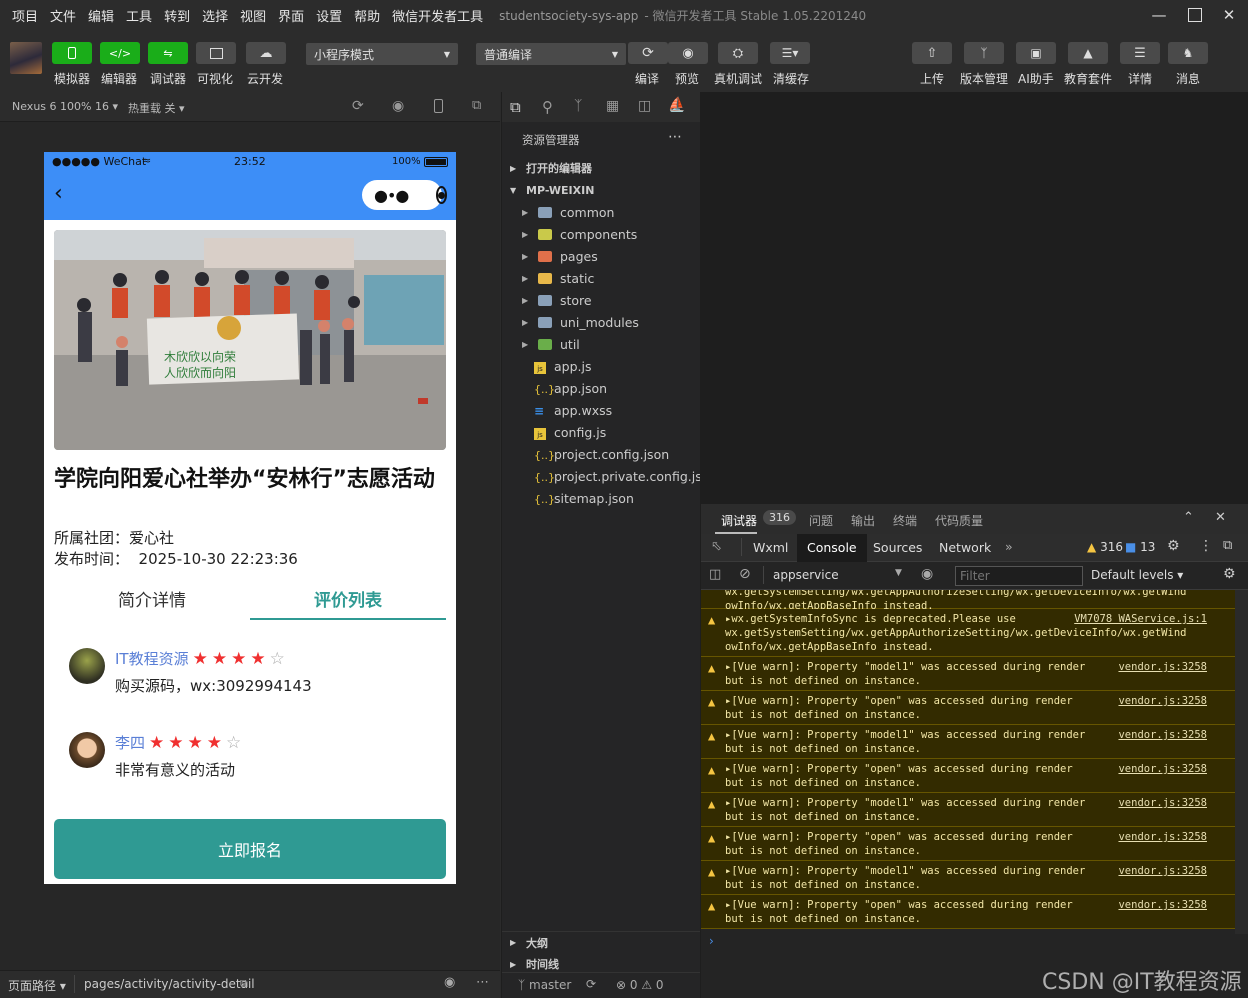 The image size is (1248, 998). What do you see at coordinates (745, 574) in the screenshot?
I see `clear-console-icon: ⊘` at bounding box center [745, 574].